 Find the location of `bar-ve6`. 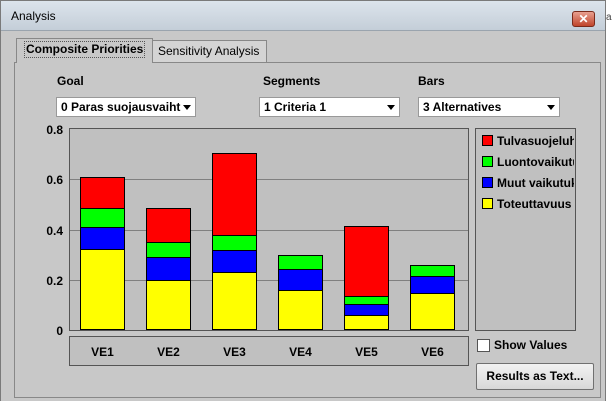

bar-ve6 is located at coordinates (432, 229).